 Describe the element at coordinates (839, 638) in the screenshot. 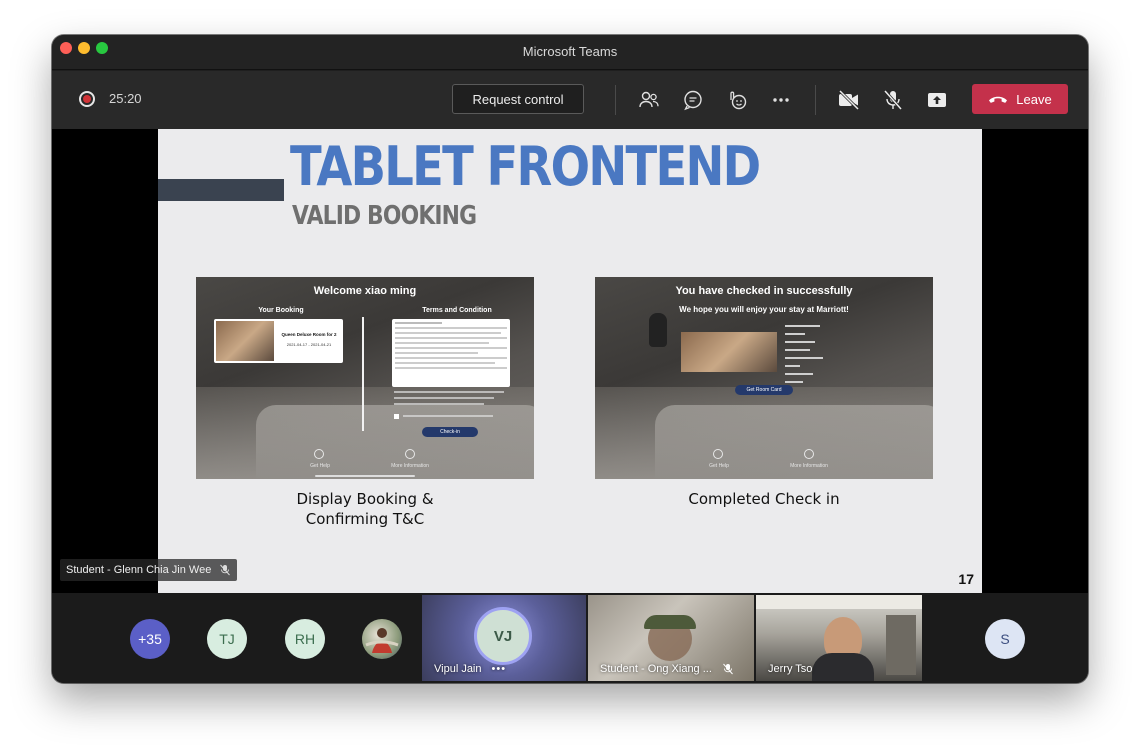

I see `participant-tile-jerry-tso: Jerry Tso` at that location.